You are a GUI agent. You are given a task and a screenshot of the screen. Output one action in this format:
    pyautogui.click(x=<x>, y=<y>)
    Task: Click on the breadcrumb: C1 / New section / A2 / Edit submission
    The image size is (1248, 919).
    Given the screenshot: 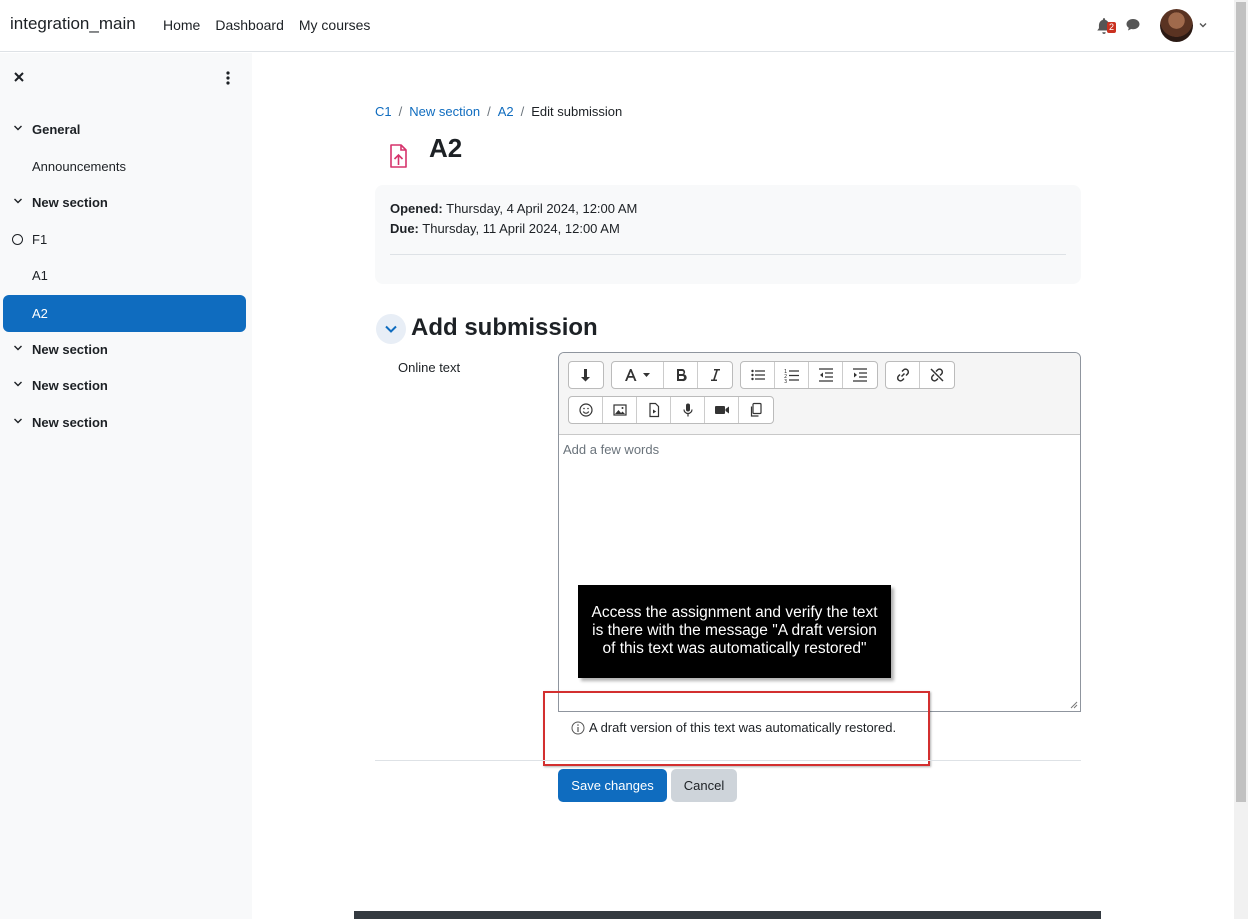 What is the action you would take?
    pyautogui.click(x=498, y=111)
    